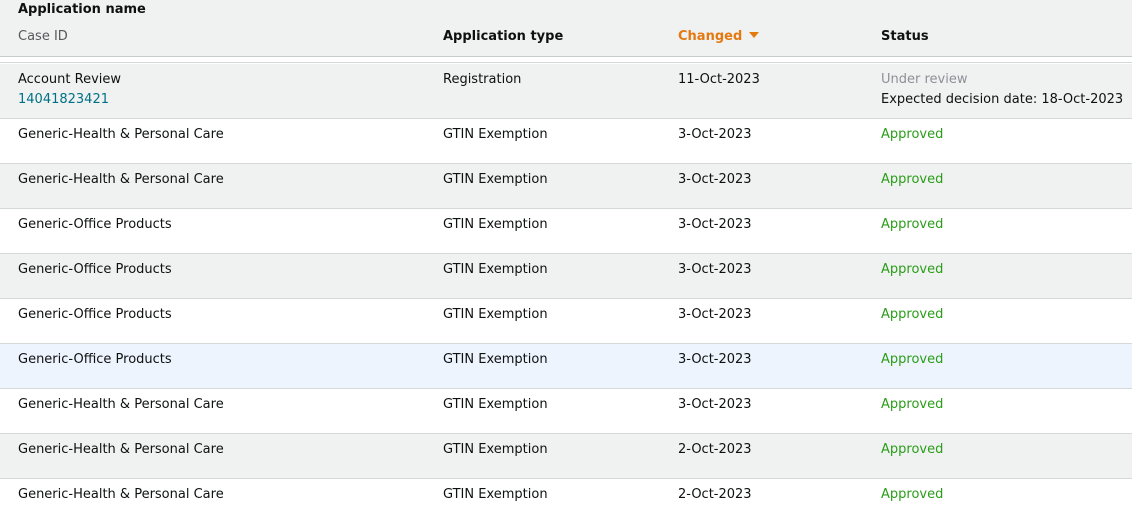 This screenshot has height=512, width=1132. What do you see at coordinates (754, 34) in the screenshot?
I see `caret-down-icon` at bounding box center [754, 34].